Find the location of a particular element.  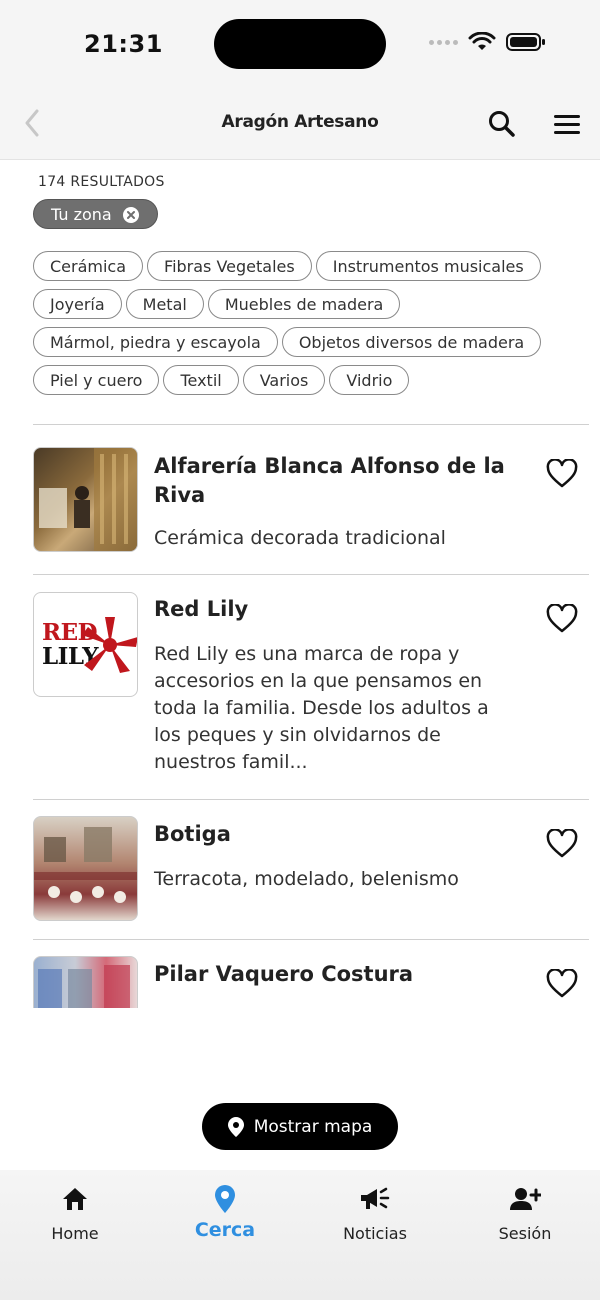

tab-cerca: Cerca is located at coordinates (225, 1212).